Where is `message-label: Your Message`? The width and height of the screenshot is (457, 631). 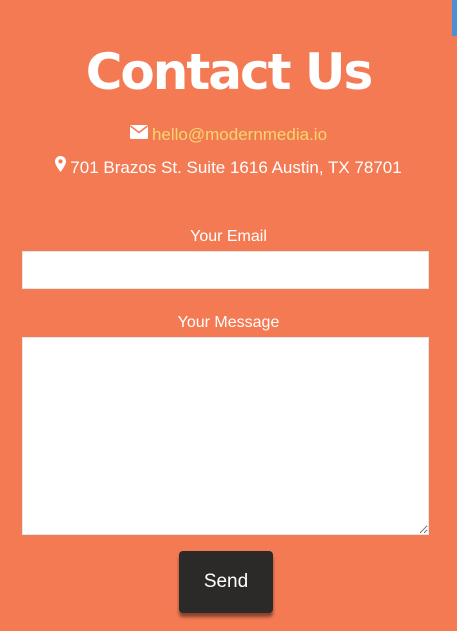
message-label: Your Message is located at coordinates (228, 322).